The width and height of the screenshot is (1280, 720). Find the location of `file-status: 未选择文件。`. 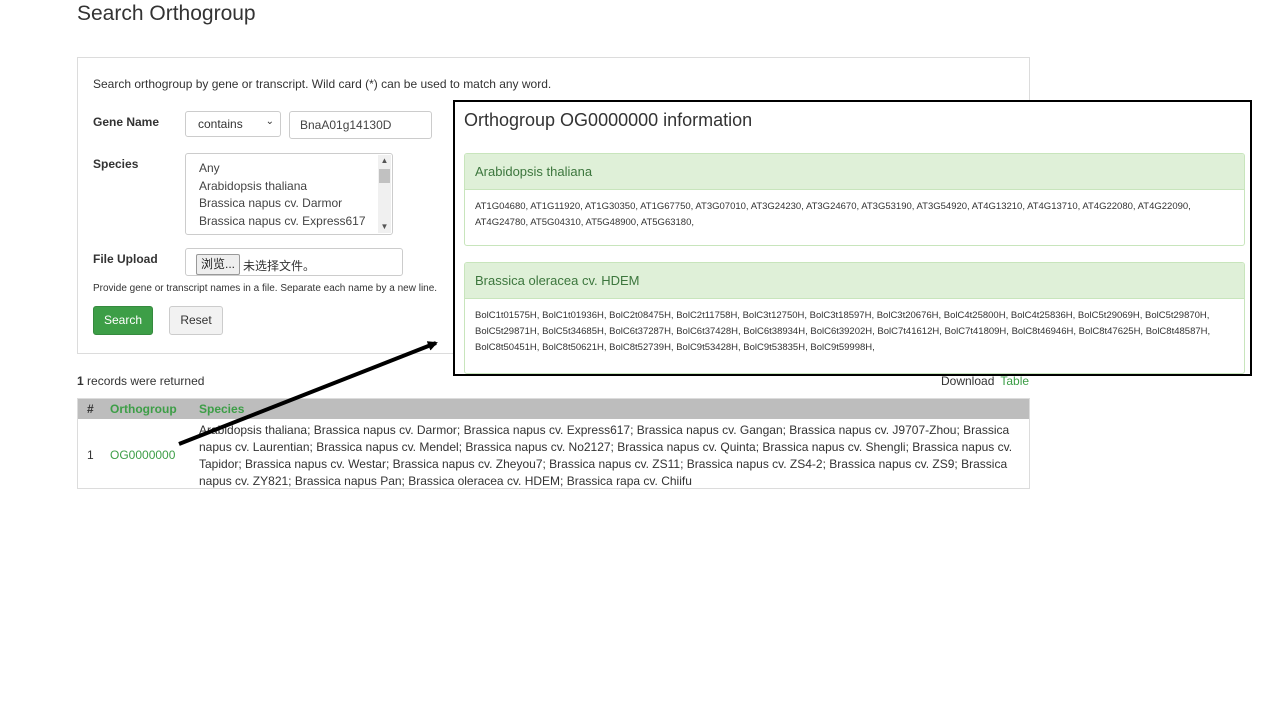

file-status: 未选择文件。 is located at coordinates (279, 266).